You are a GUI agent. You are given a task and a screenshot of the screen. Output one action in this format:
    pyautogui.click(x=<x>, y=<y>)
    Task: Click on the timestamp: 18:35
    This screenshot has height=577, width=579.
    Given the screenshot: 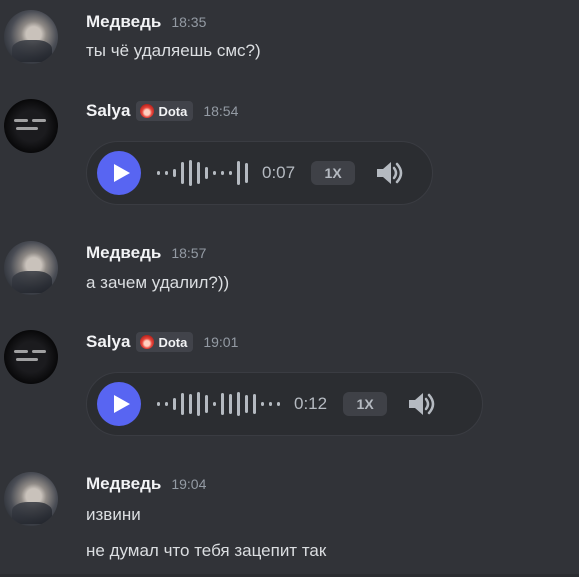 What is the action you would take?
    pyautogui.click(x=189, y=22)
    